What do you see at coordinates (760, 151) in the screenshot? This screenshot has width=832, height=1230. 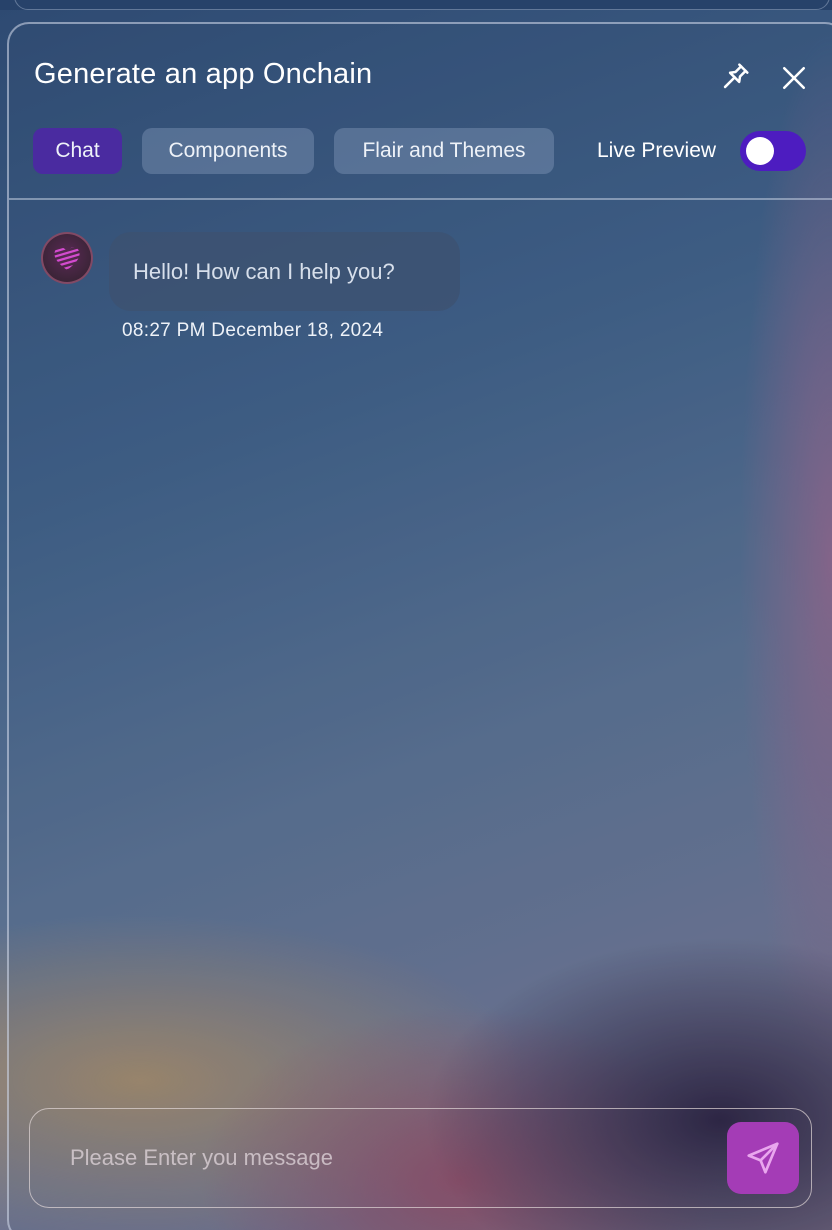 I see `toggle-knob` at bounding box center [760, 151].